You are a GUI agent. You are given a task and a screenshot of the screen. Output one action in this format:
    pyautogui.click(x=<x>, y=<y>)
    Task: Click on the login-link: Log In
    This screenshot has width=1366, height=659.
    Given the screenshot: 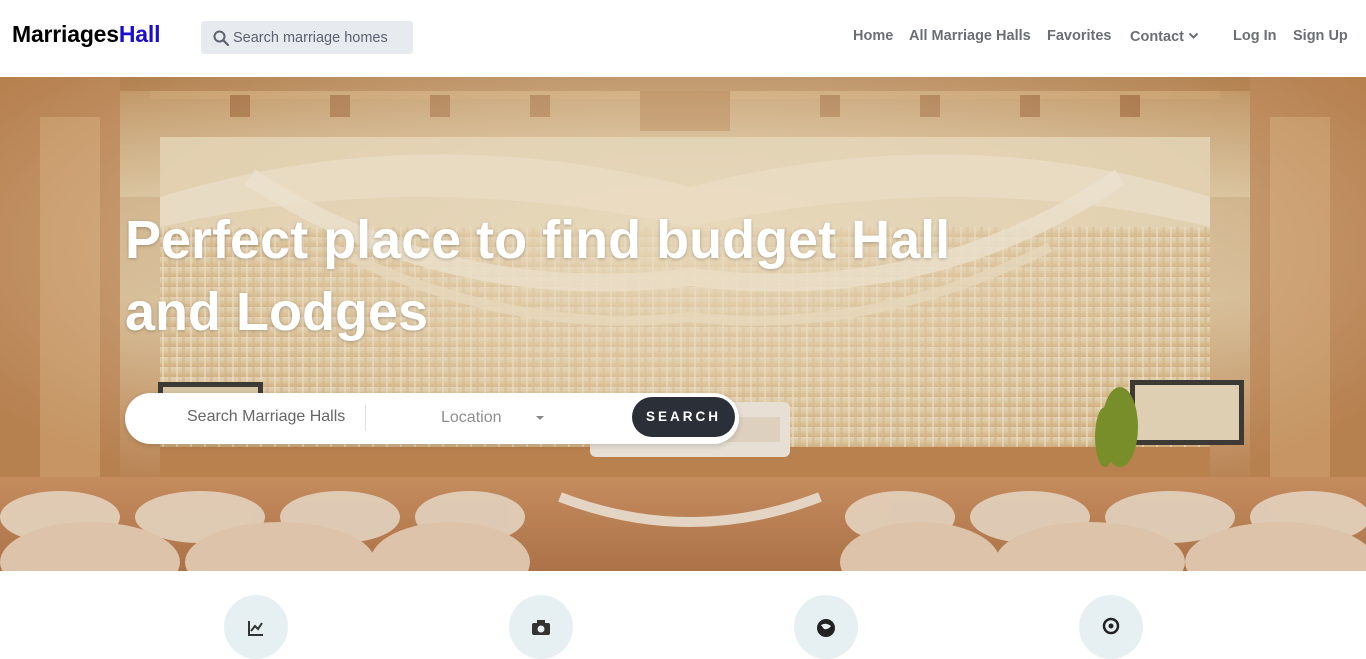 What is the action you would take?
    pyautogui.click(x=1255, y=36)
    